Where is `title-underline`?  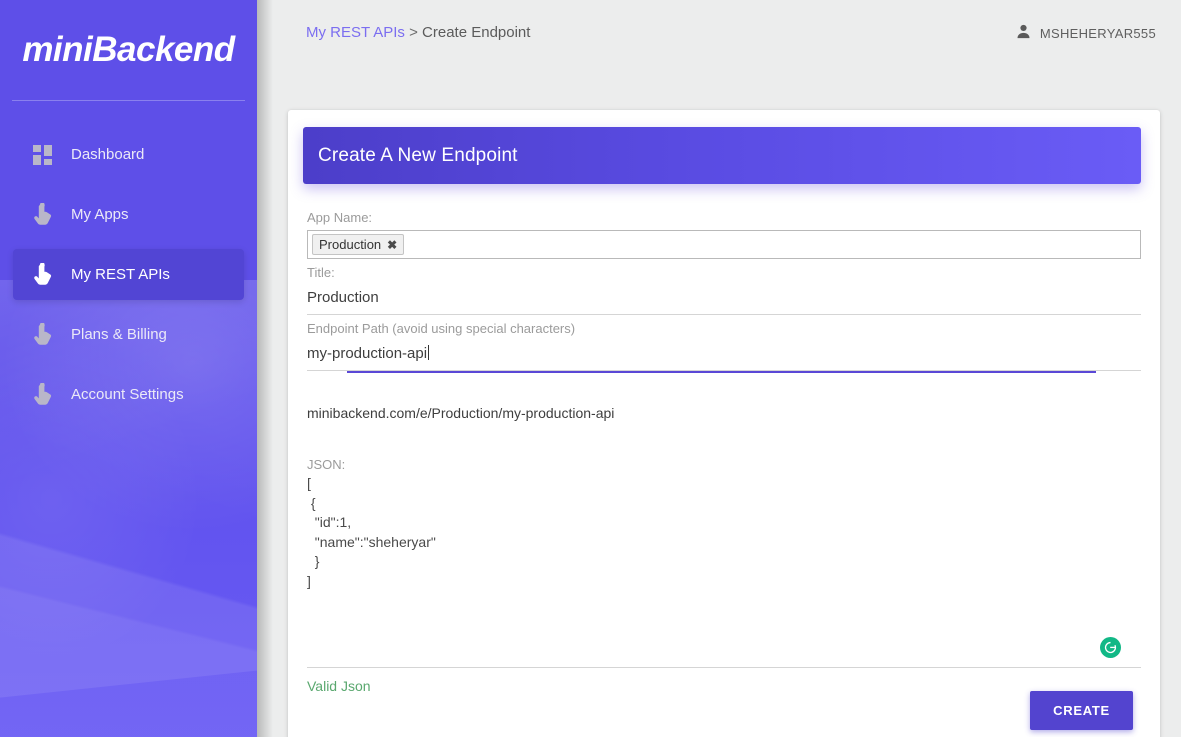 title-underline is located at coordinates (724, 314).